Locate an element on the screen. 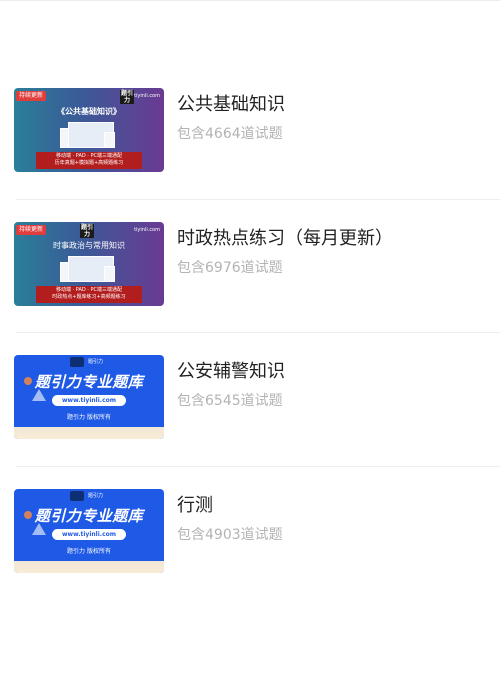  item-question-count: 包含6545道试题 is located at coordinates (230, 401).